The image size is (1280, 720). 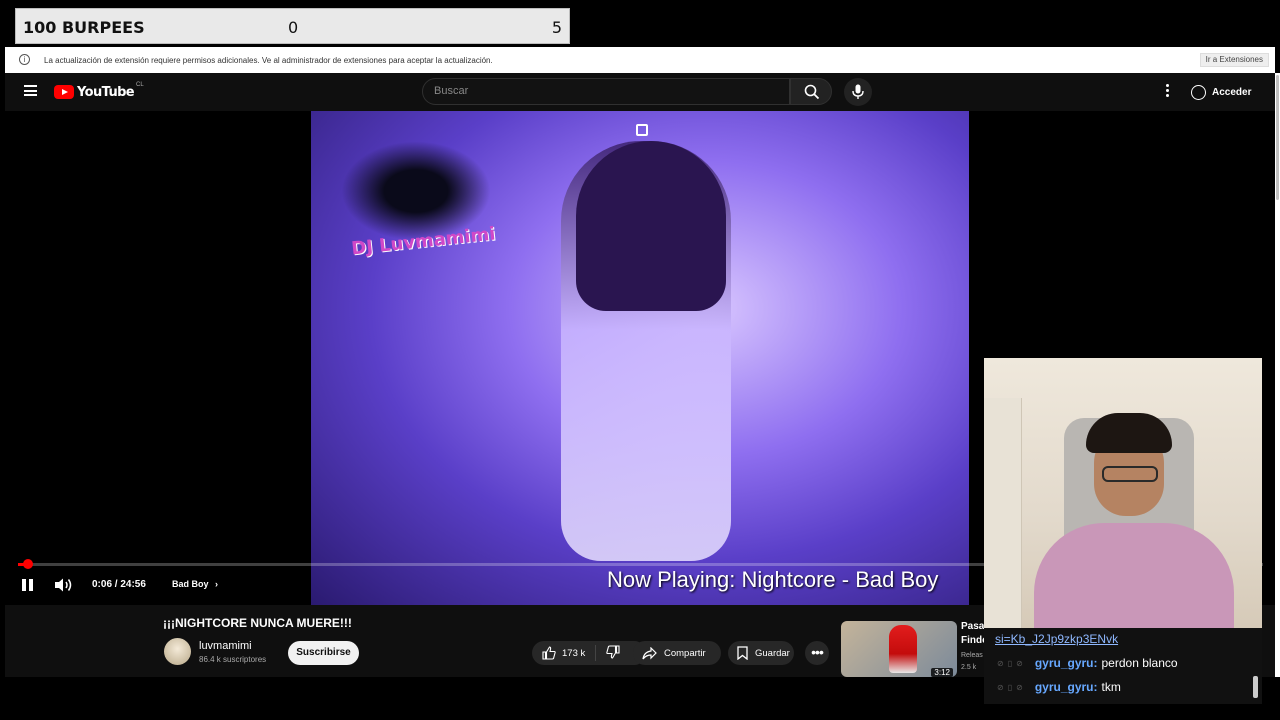 I want to click on search-icon, so click(x=812, y=92).